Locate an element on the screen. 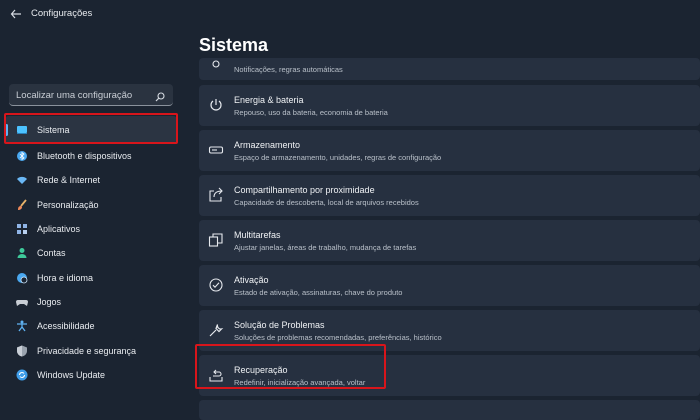  gamepad-icon is located at coordinates (22, 302).